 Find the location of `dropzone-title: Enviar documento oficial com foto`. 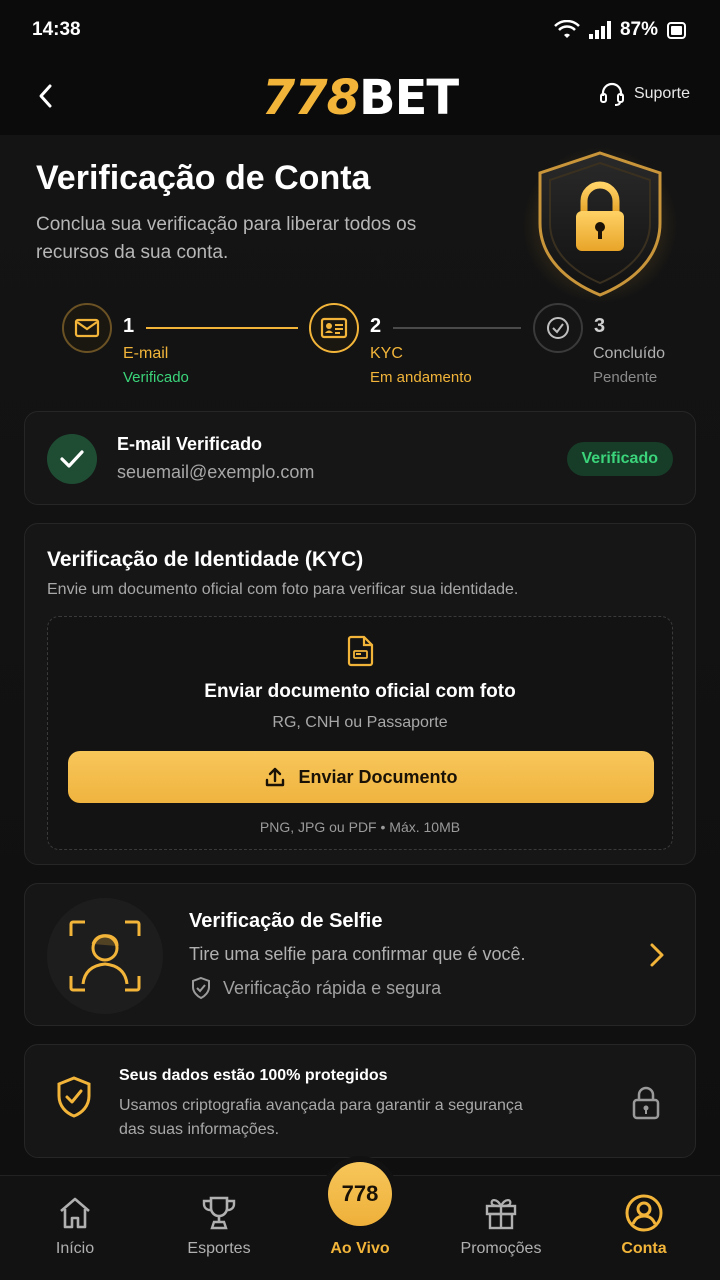

dropzone-title: Enviar documento oficial com foto is located at coordinates (360, 691).